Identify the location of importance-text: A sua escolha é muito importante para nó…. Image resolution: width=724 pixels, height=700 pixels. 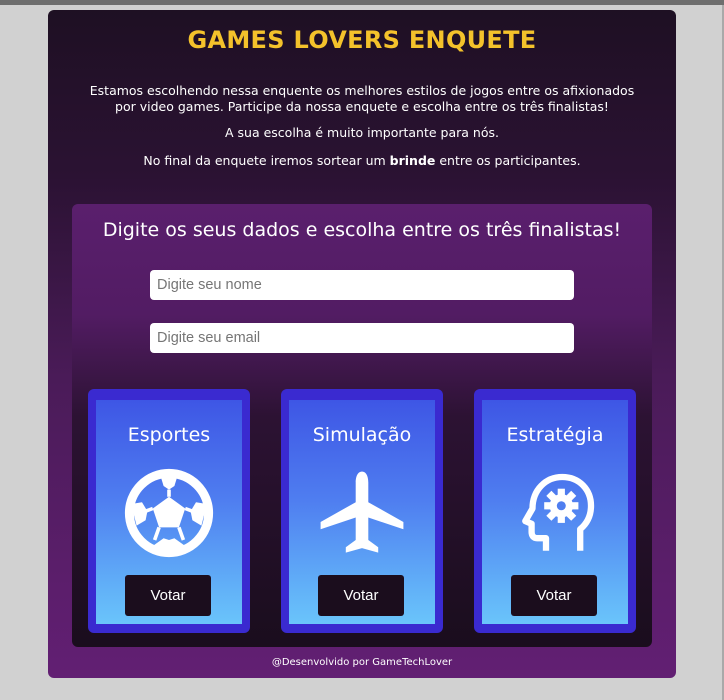
(362, 132).